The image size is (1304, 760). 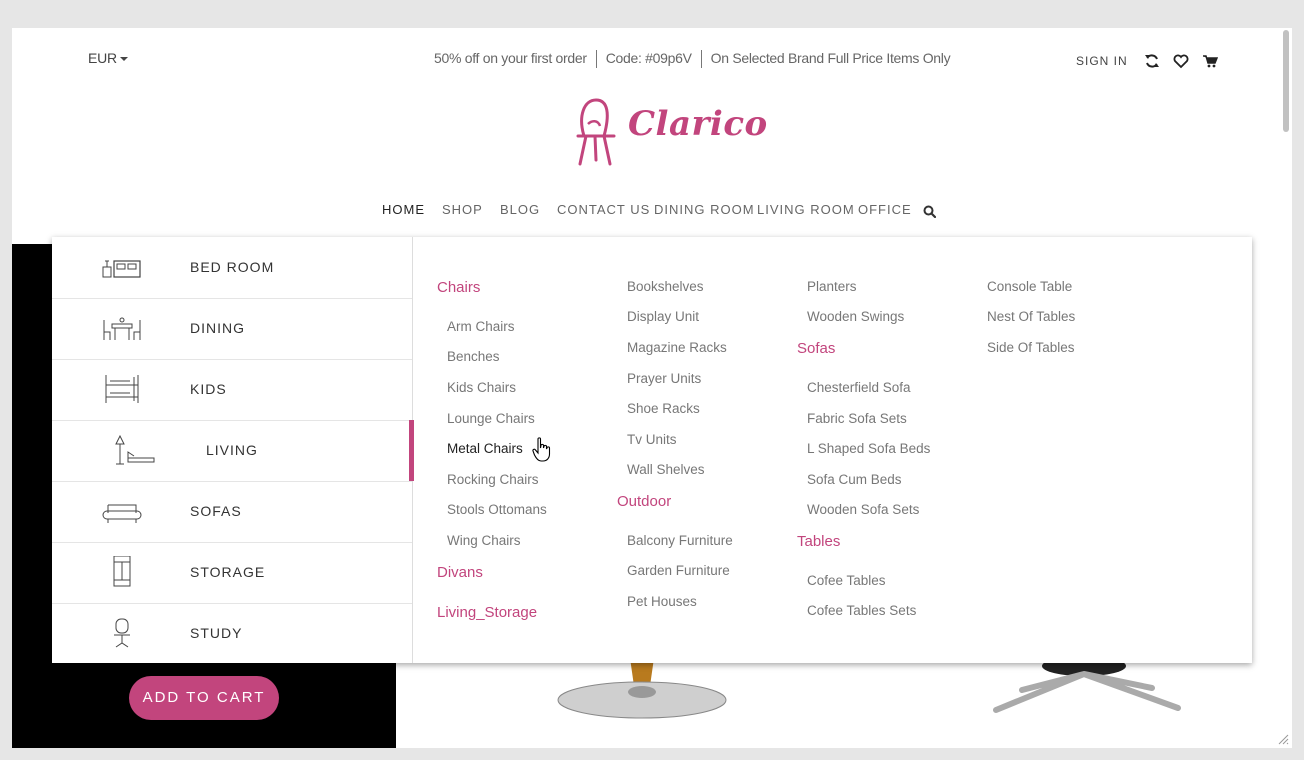 What do you see at coordinates (603, 209) in the screenshot?
I see `nav-contact-us: CONTACT US` at bounding box center [603, 209].